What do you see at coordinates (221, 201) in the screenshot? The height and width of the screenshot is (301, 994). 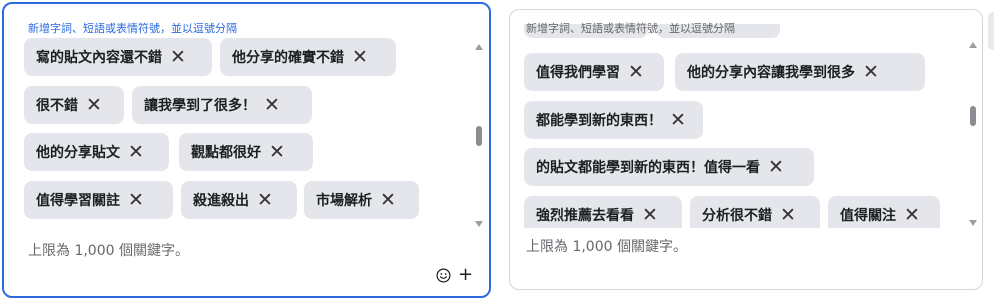 I see `keyword-chip-label: 殺進殺出` at bounding box center [221, 201].